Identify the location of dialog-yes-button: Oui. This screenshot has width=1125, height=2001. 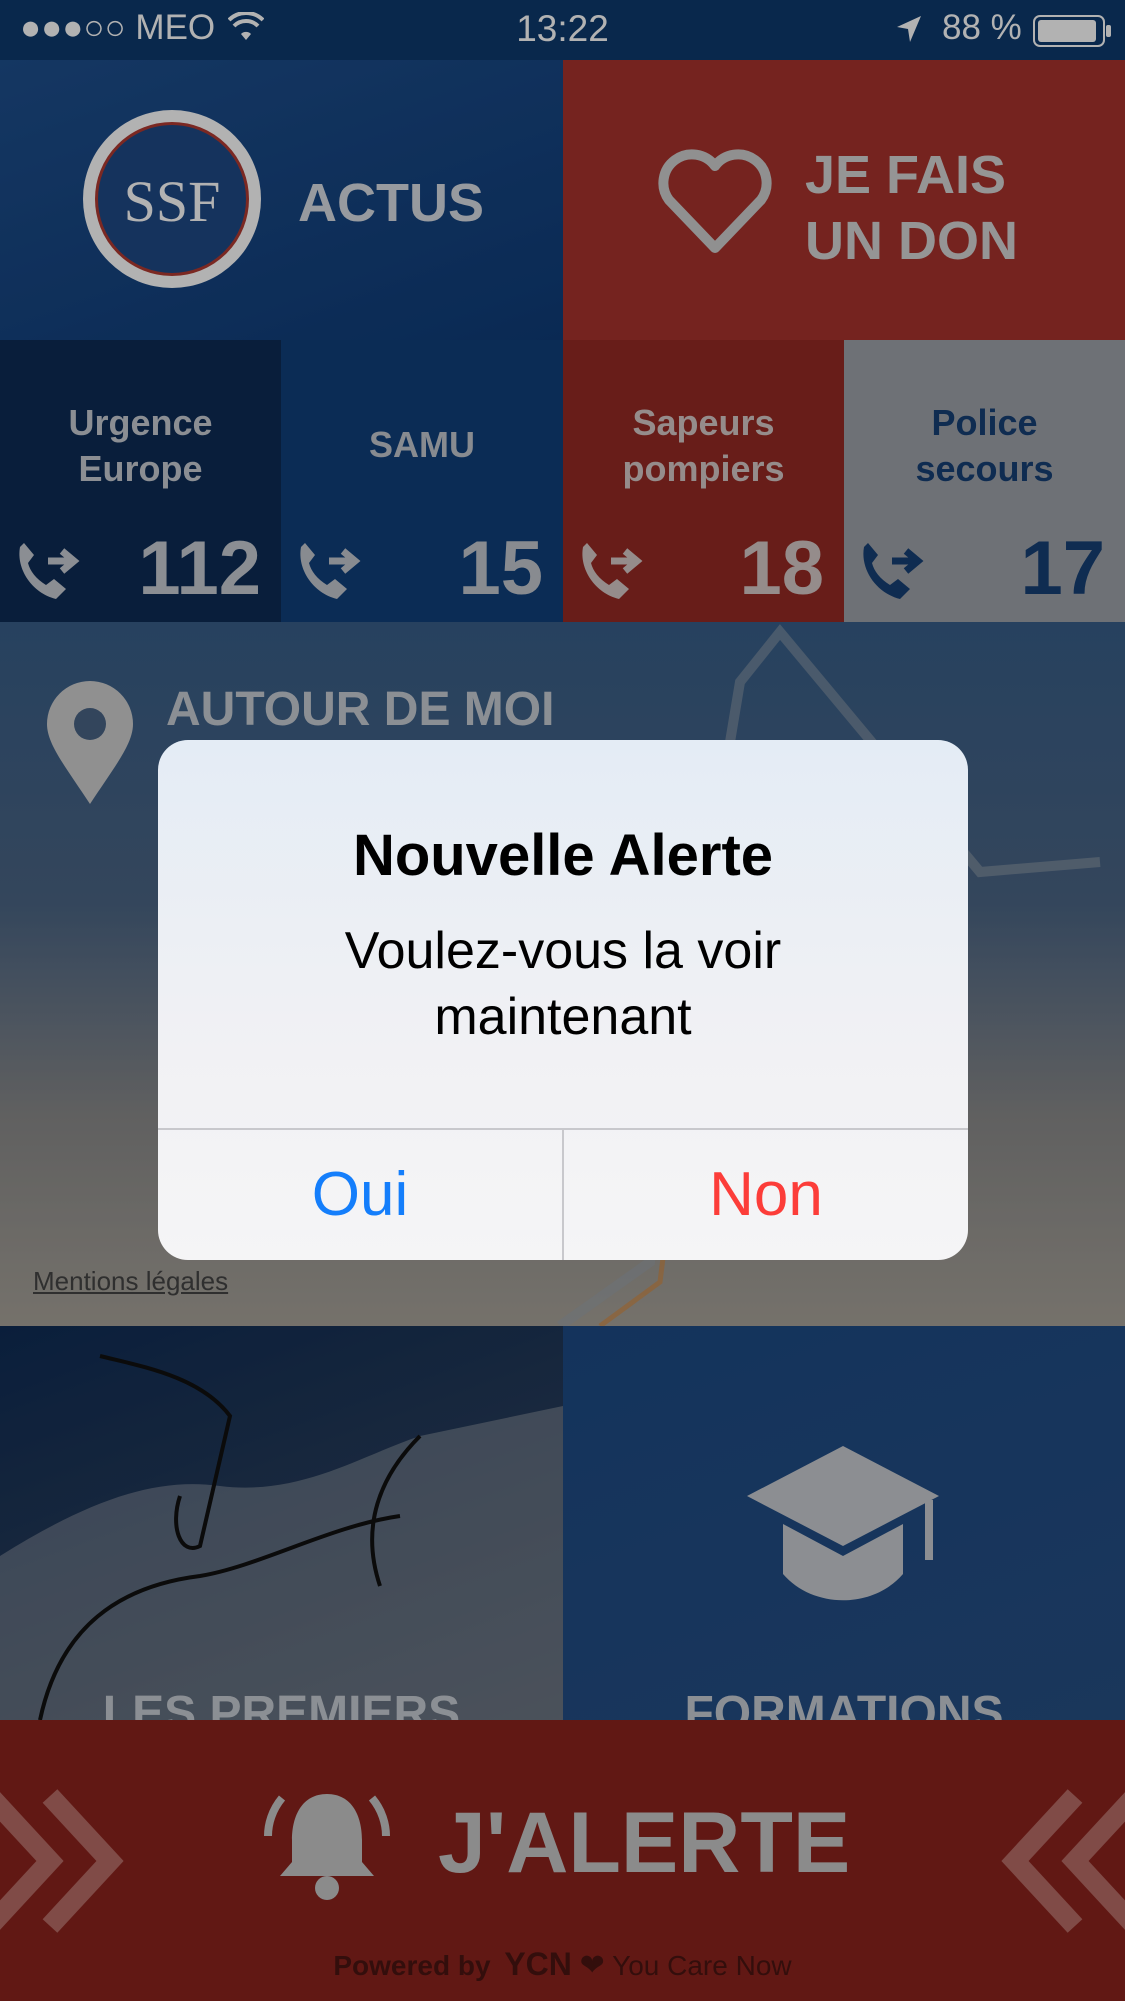
(360, 1195).